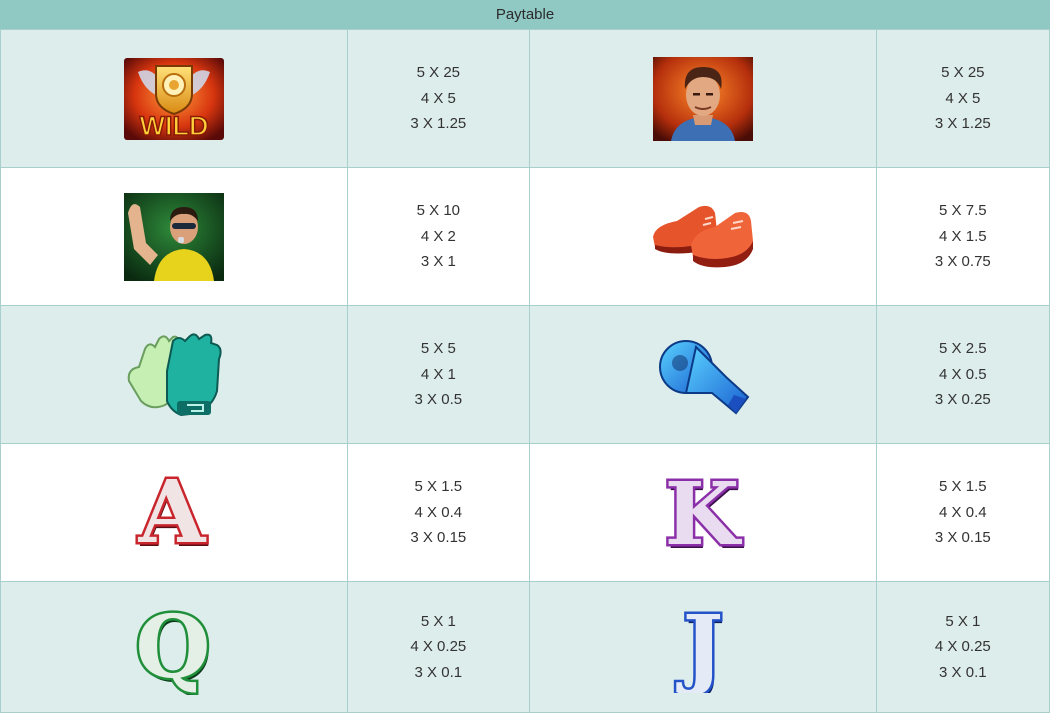 This screenshot has height=714, width=1050. I want to click on player-portrait-icon, so click(702, 98).